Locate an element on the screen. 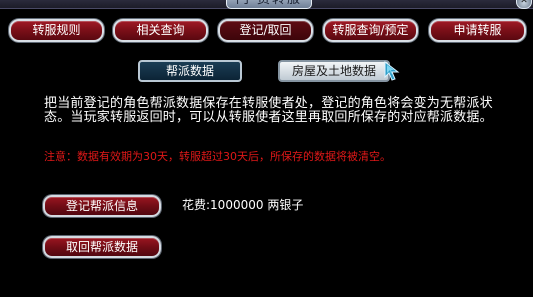 This screenshot has width=533, height=297. fee-unit: 两银子 is located at coordinates (285, 205).